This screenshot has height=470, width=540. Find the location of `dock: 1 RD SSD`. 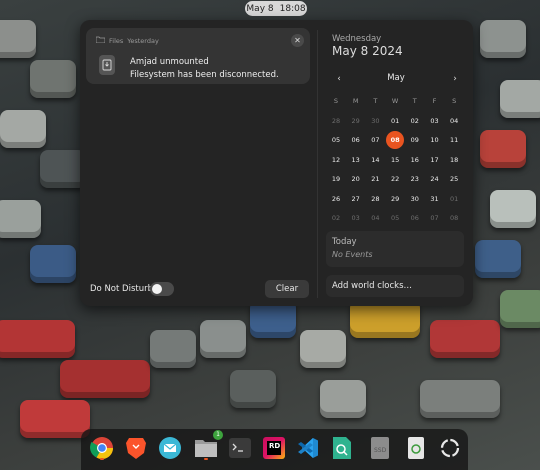

dock: 1 RD SSD is located at coordinates (274, 449).